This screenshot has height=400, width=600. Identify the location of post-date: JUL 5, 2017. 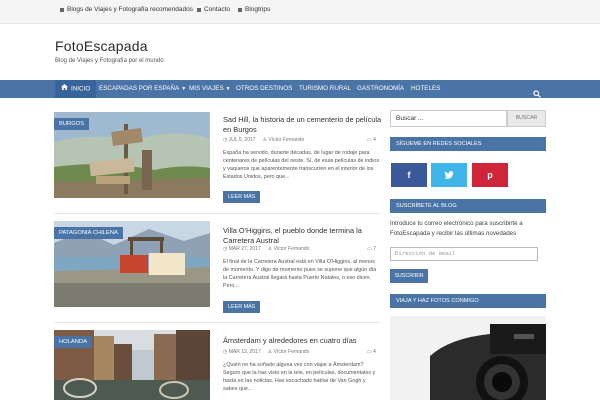
(242, 140).